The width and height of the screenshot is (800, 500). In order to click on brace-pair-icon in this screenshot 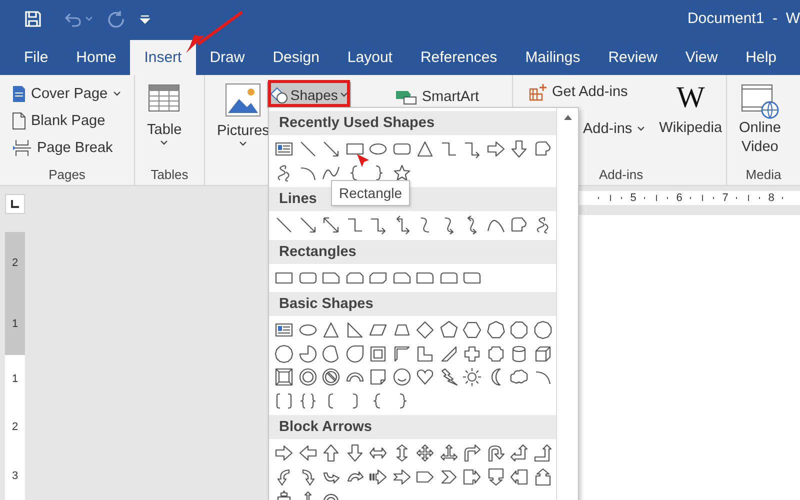, I will do `click(308, 400)`.